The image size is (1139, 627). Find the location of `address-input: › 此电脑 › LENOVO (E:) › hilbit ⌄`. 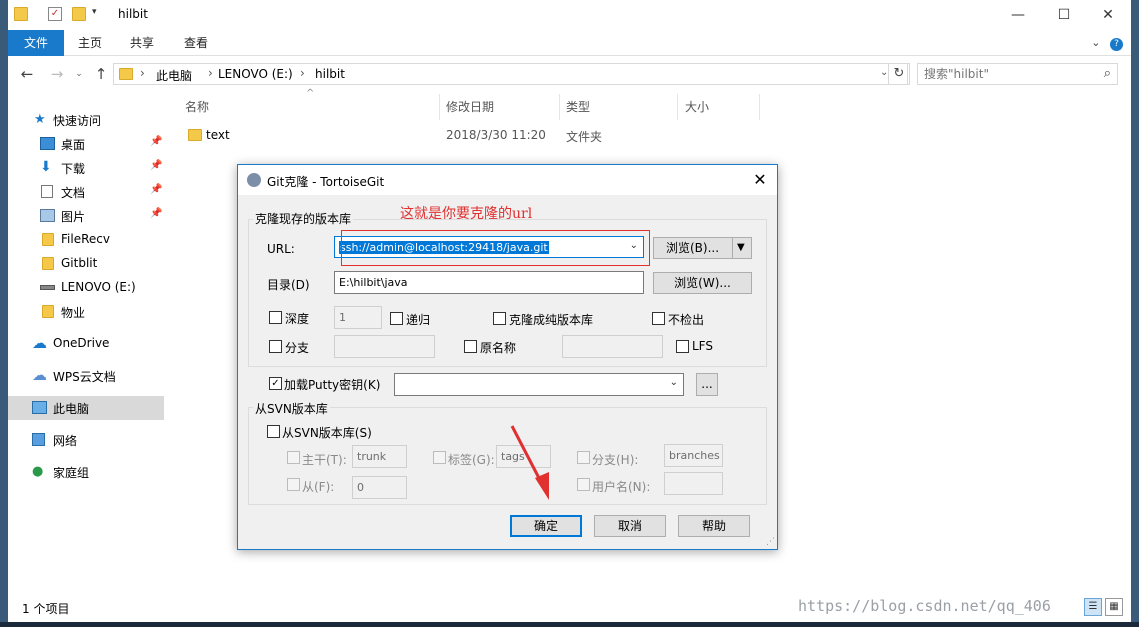

address-input: › 此电脑 › LENOVO (E:) › hilbit ⌄ is located at coordinates (510, 74).